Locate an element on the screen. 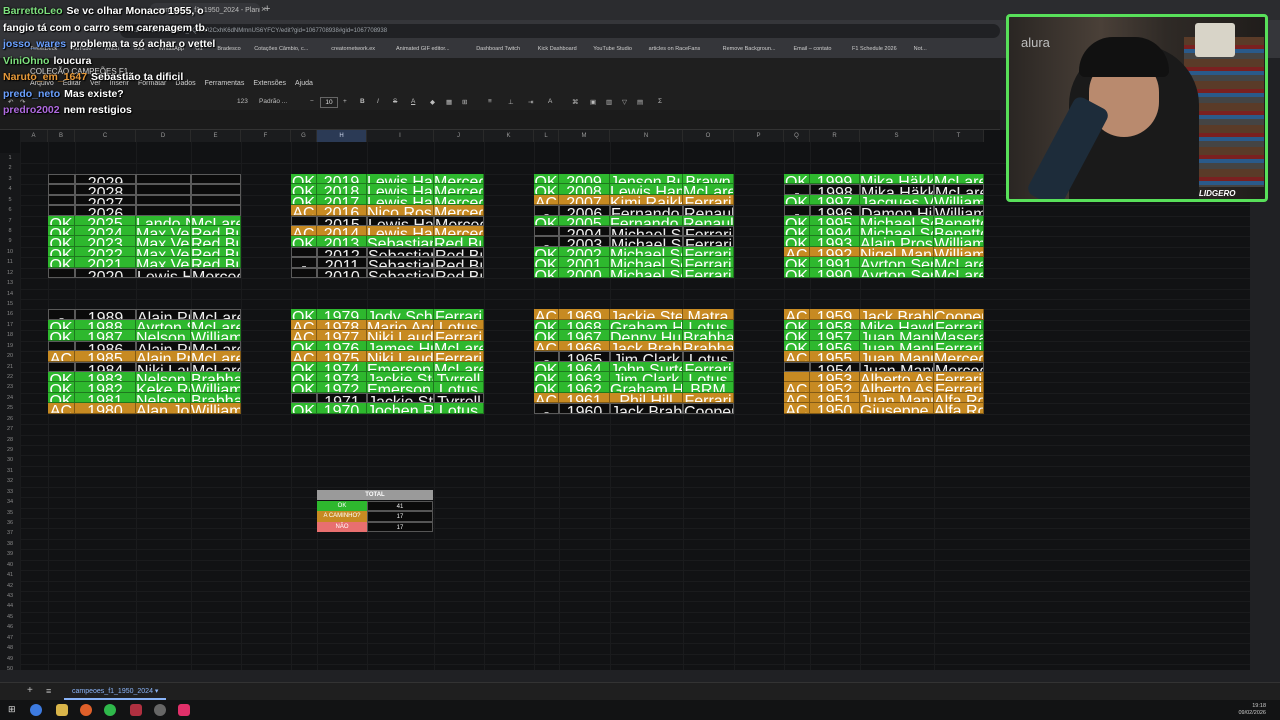 This screenshot has width=1280, height=720. column-header: K is located at coordinates (509, 136).